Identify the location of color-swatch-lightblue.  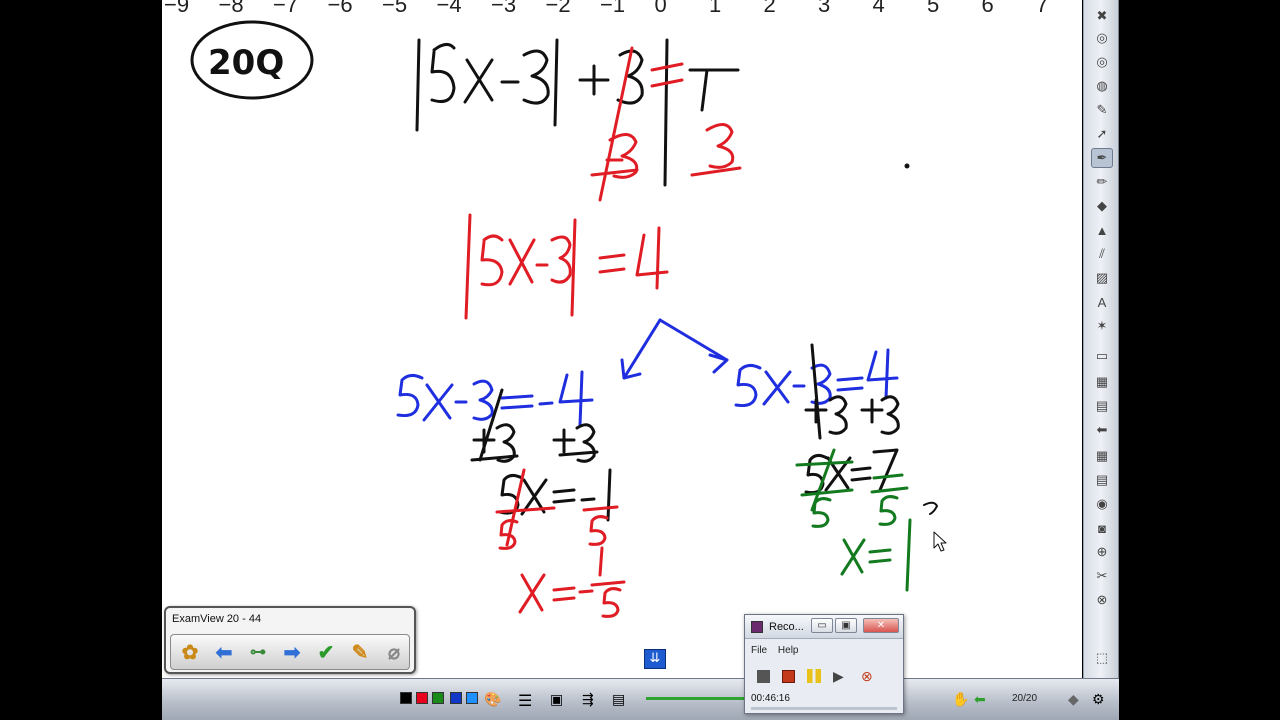
(472, 698).